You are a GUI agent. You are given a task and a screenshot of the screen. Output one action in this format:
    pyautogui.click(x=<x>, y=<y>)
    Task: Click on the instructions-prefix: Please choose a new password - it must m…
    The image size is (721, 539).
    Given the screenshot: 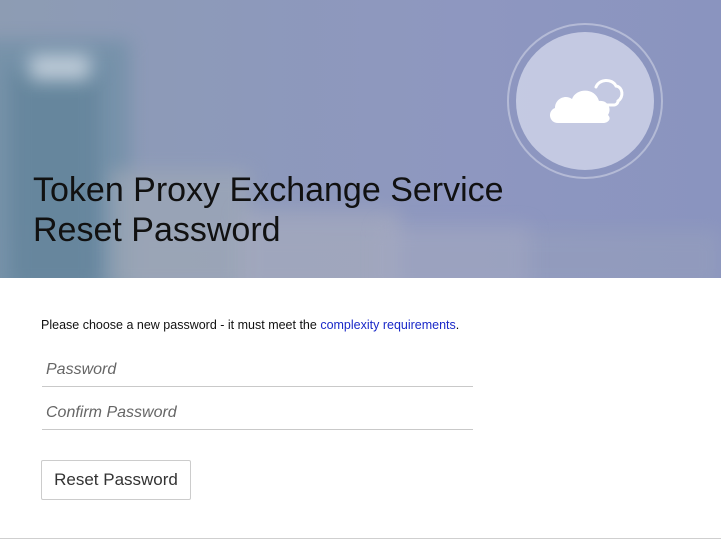 What is the action you would take?
    pyautogui.click(x=181, y=325)
    